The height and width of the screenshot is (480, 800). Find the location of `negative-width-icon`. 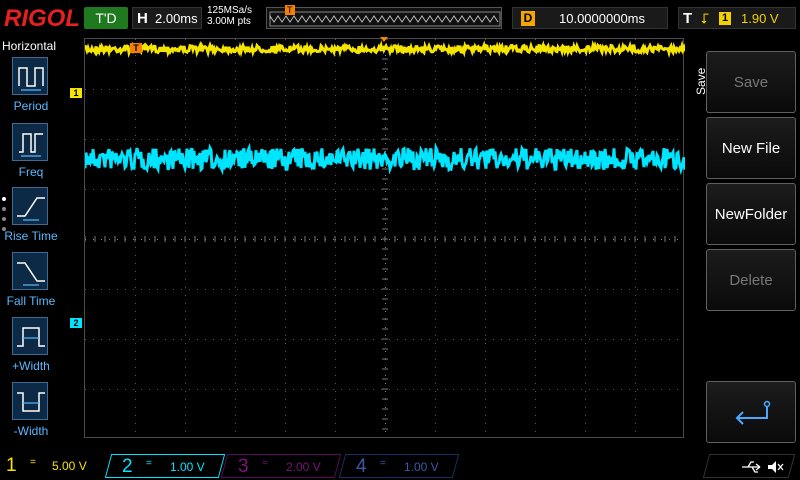

negative-width-icon is located at coordinates (30, 401).